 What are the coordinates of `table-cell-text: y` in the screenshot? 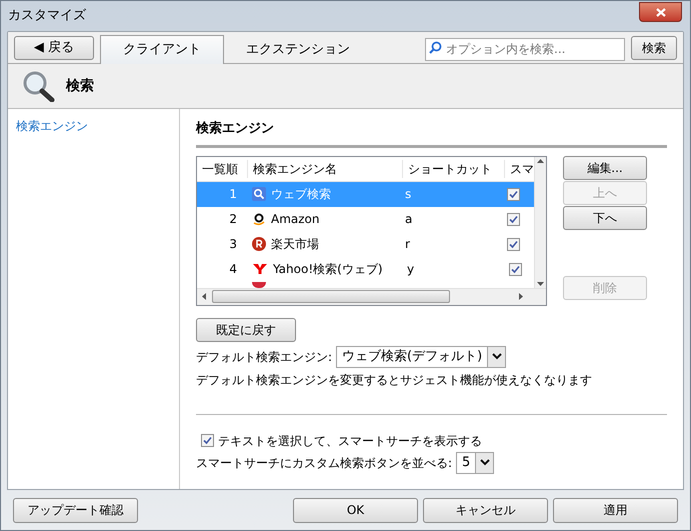 It's located at (411, 269).